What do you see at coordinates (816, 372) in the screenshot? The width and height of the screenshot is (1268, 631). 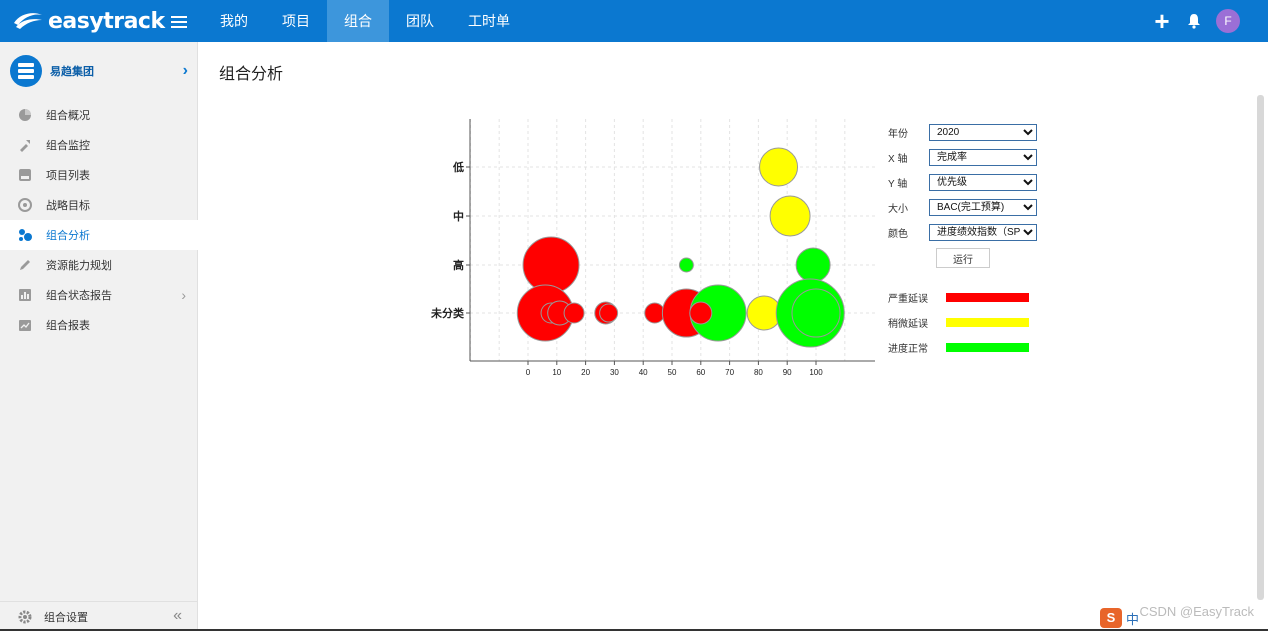 I see `x-tick-label: 100` at bounding box center [816, 372].